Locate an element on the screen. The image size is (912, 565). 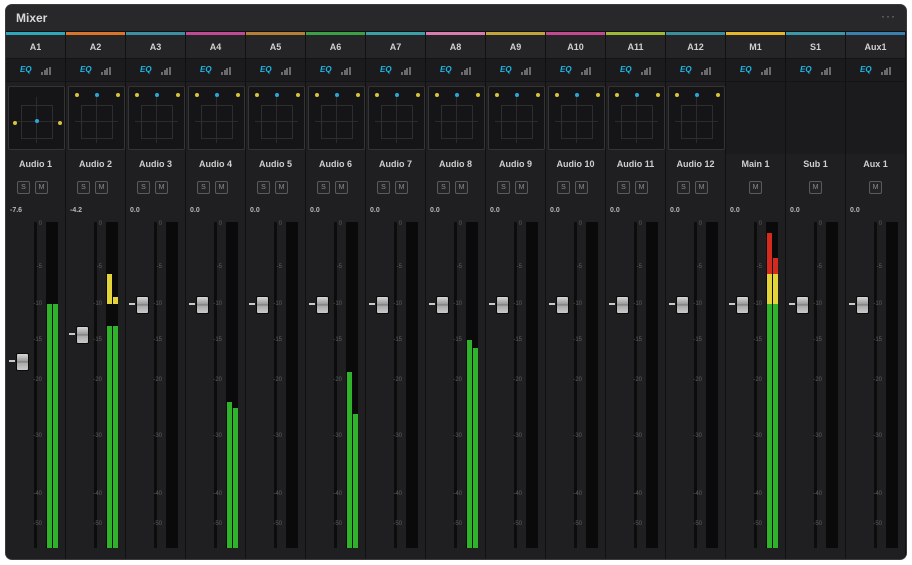
channel-header: A7 is located at coordinates (395, 45).